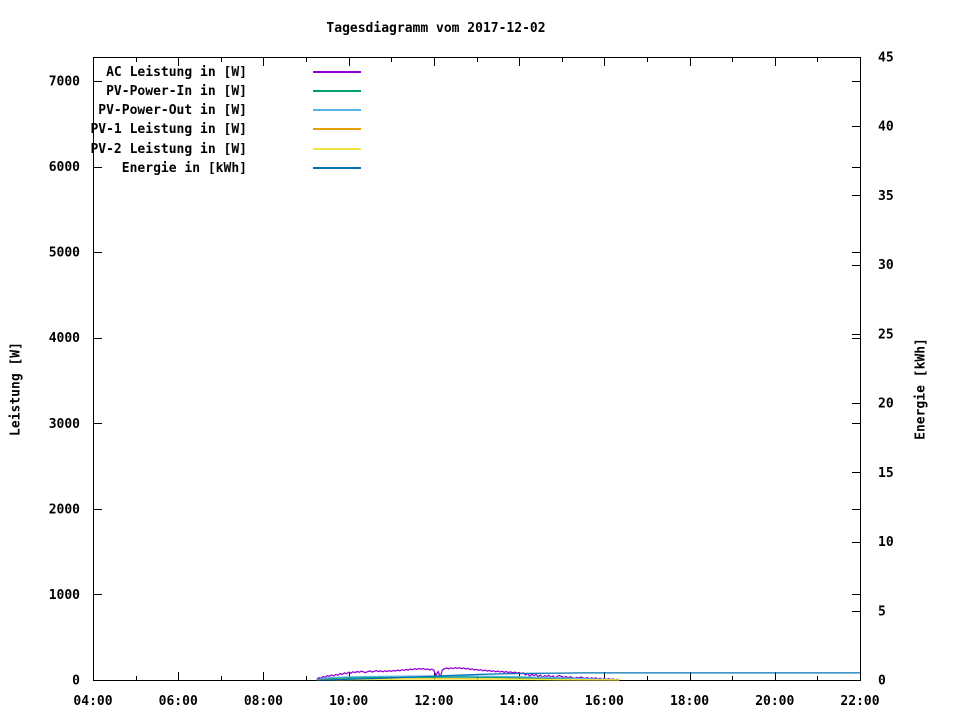  What do you see at coordinates (64, 595) in the screenshot?
I see `y-tick-label: 1000` at bounding box center [64, 595].